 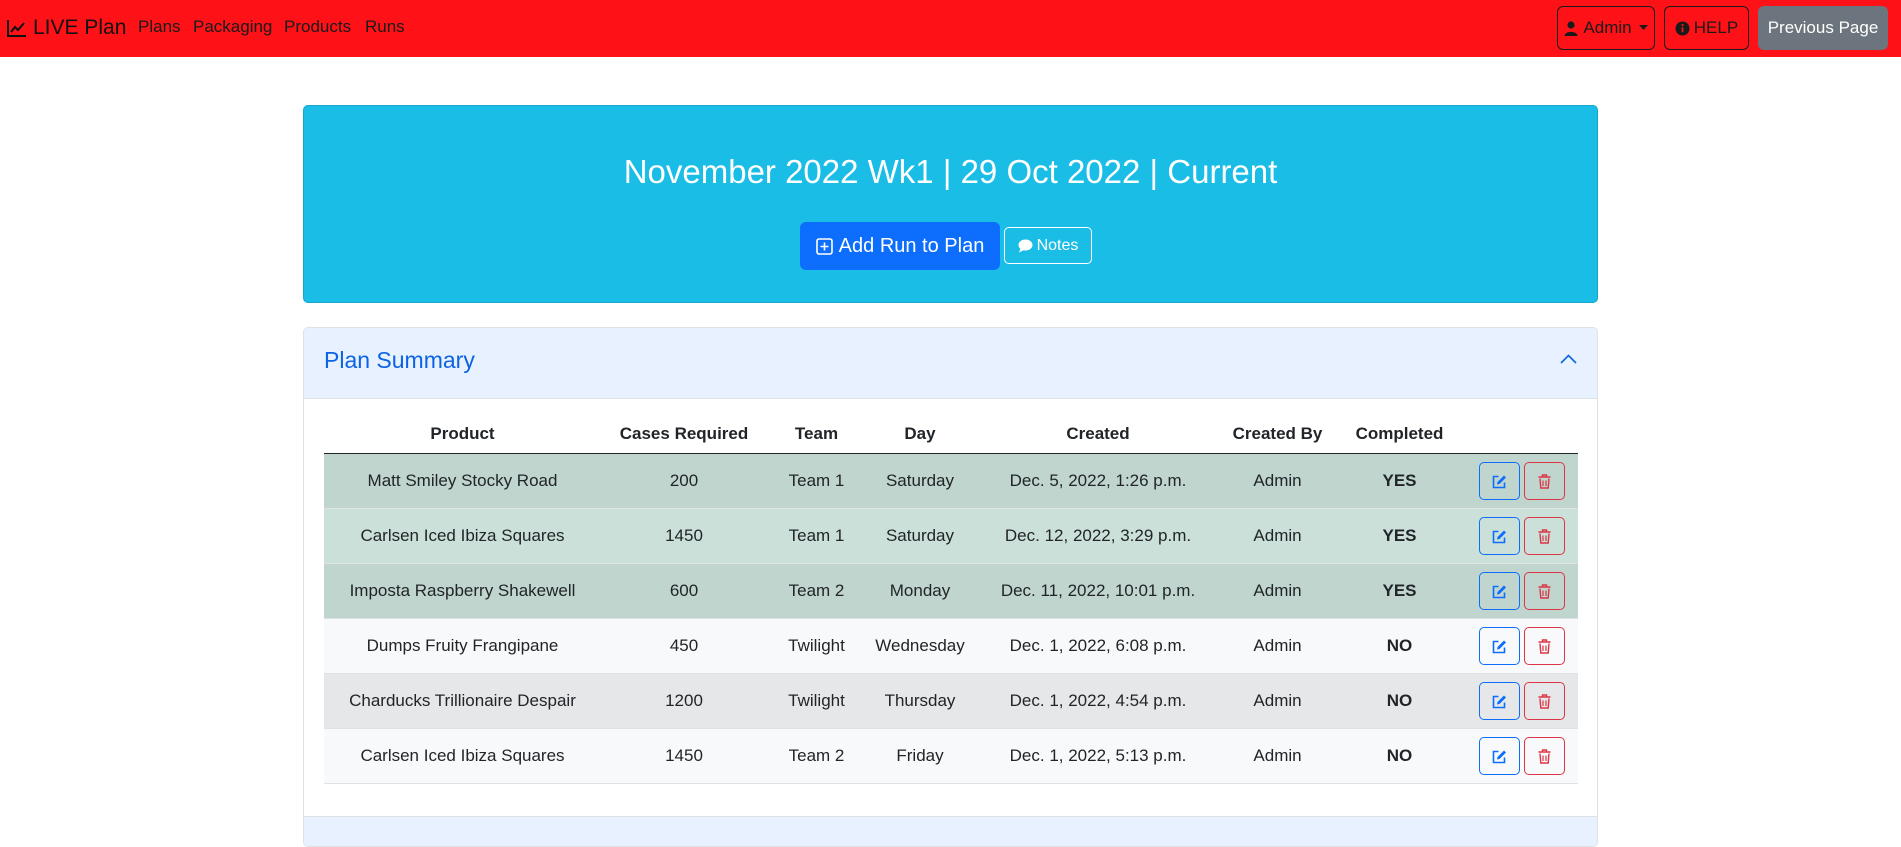 I want to click on help-button: HELP, so click(x=1706, y=28).